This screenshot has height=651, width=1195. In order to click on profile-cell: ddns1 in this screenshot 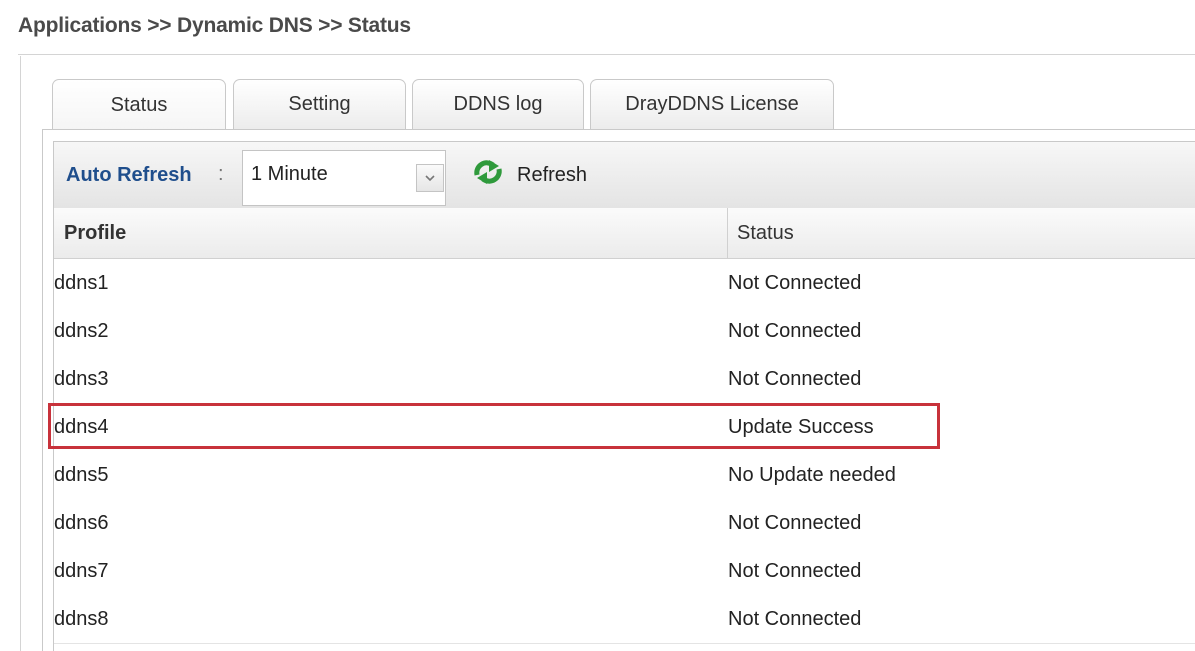, I will do `click(81, 283)`.